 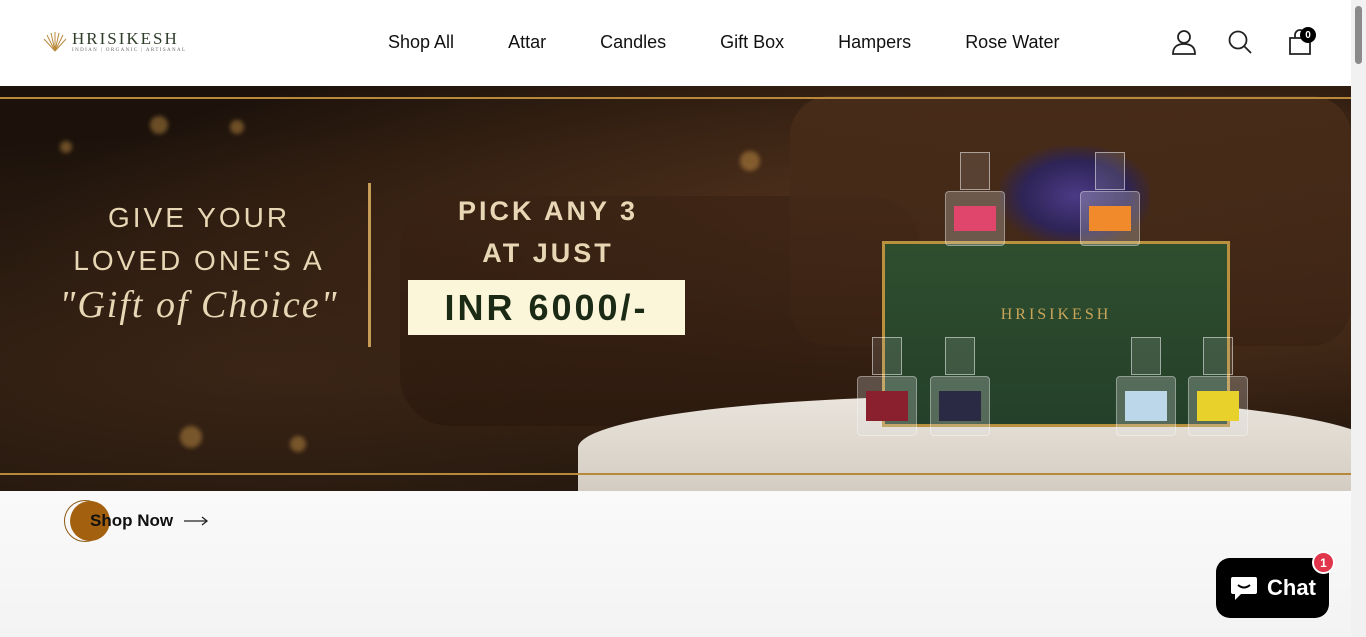 I want to click on header-actions: 0, so click(x=1242, y=42).